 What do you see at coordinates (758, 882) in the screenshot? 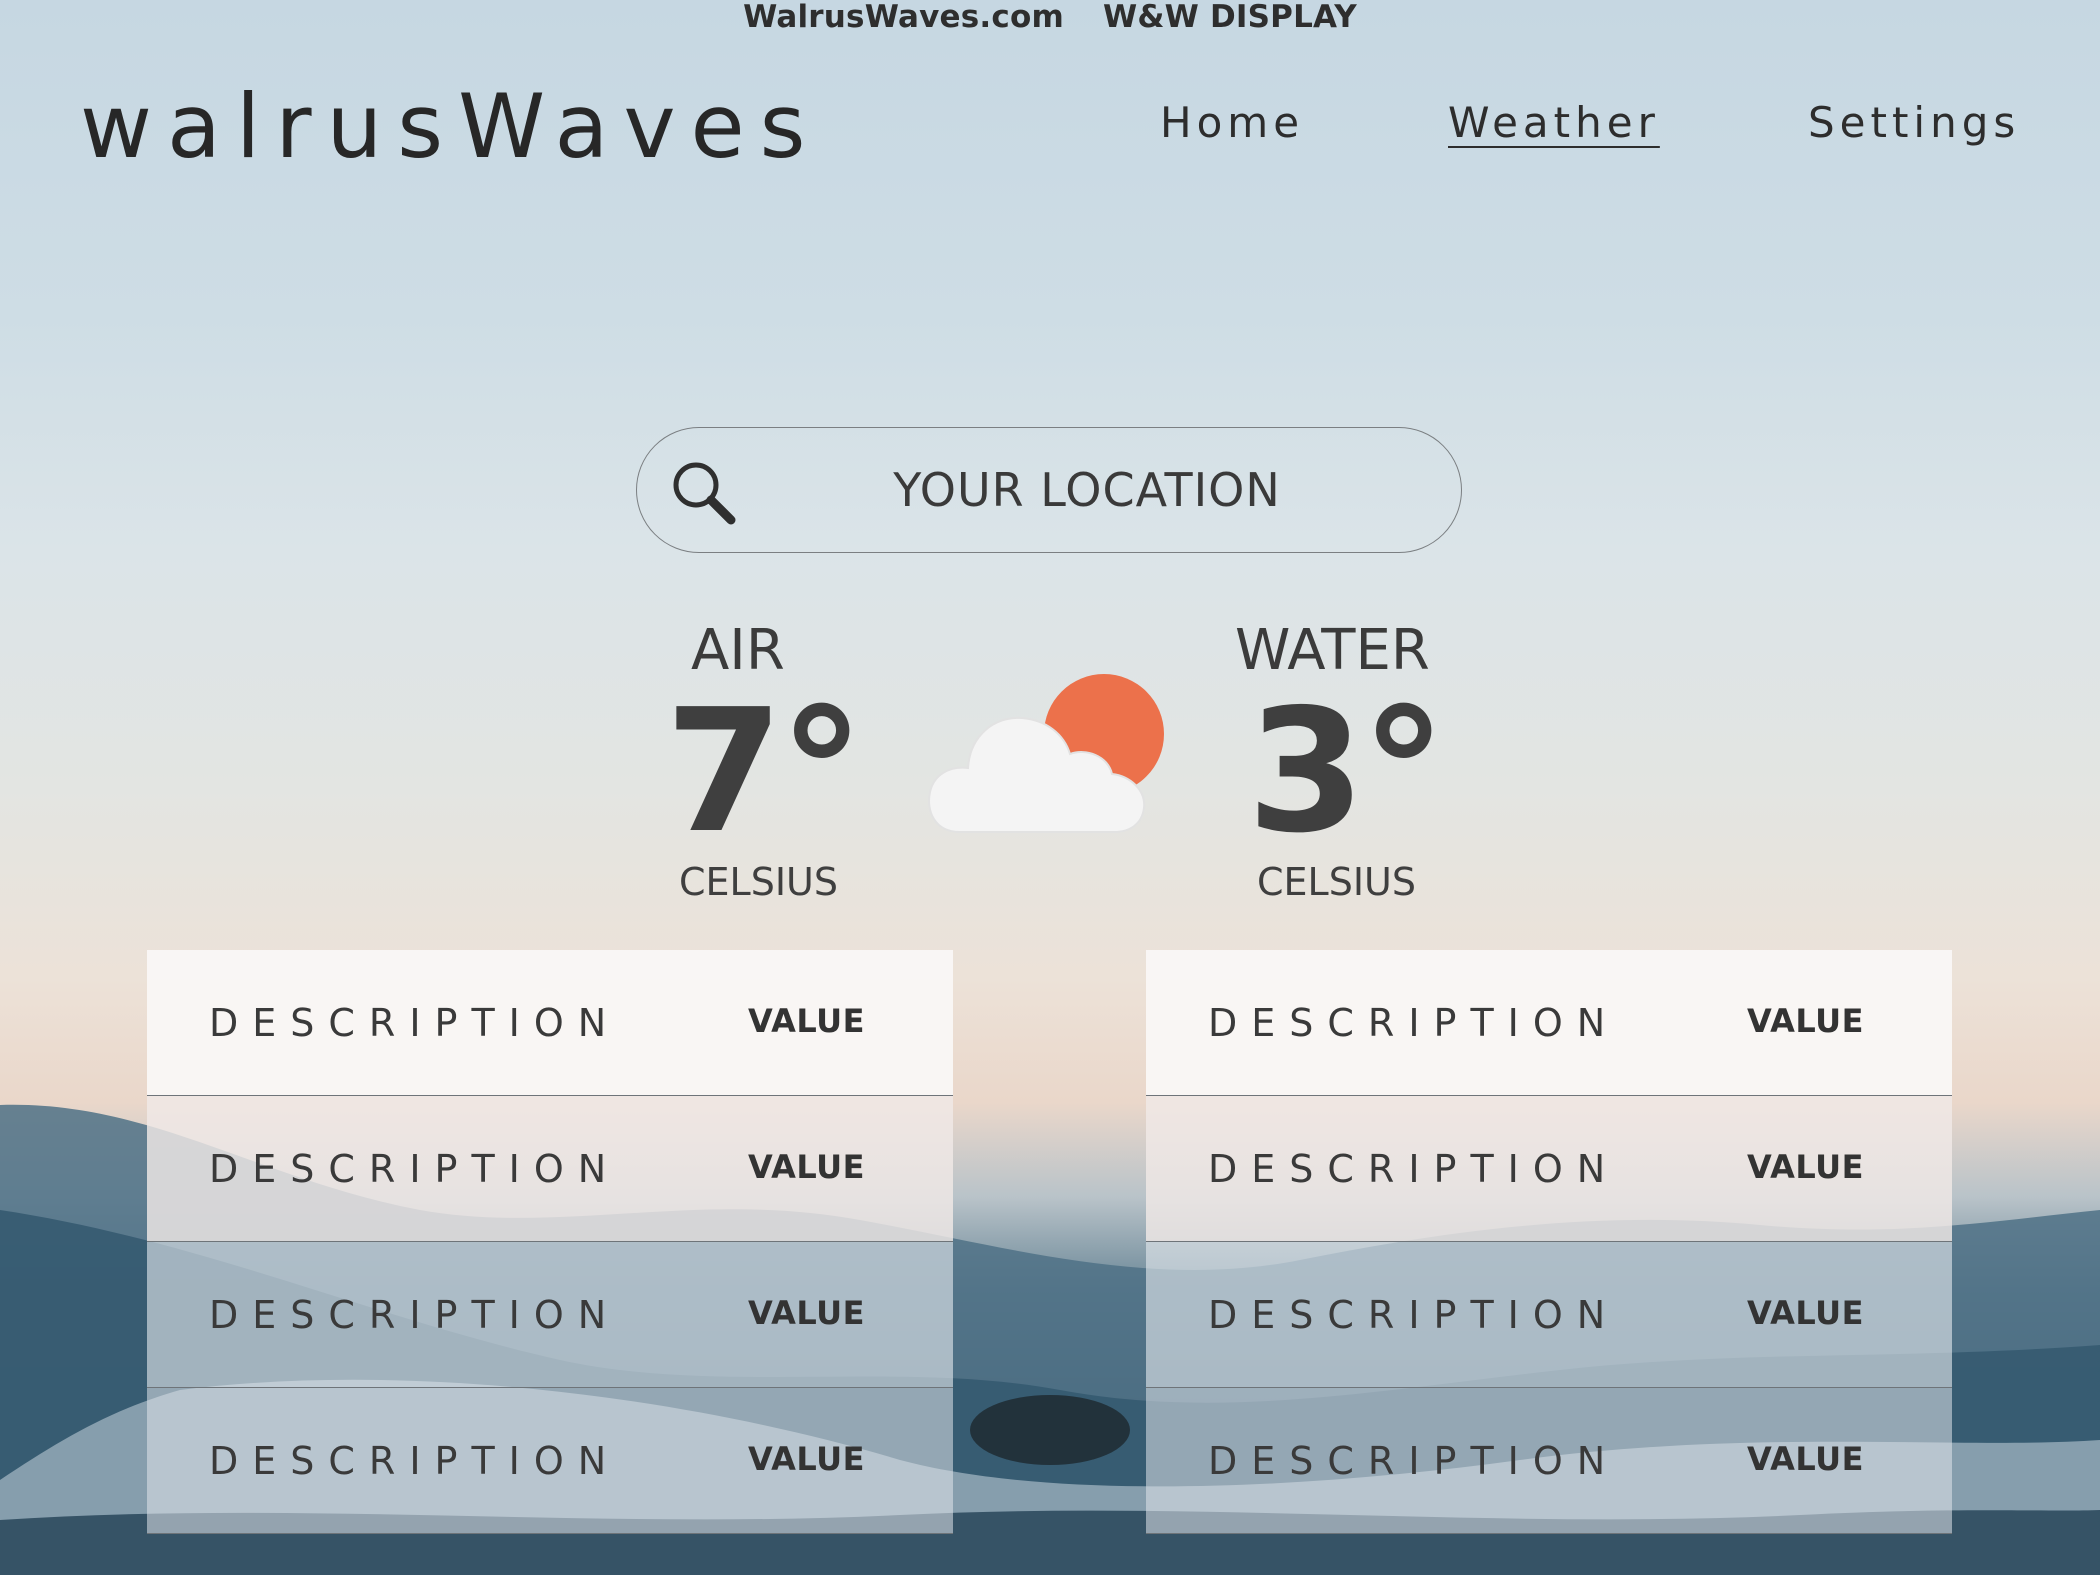
I see `air-unit-label: CELSIUS` at bounding box center [758, 882].